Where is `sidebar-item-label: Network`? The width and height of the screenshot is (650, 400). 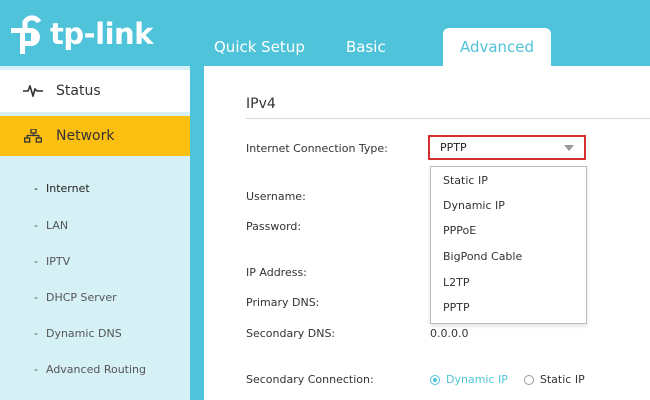
sidebar-item-label: Network is located at coordinates (85, 136).